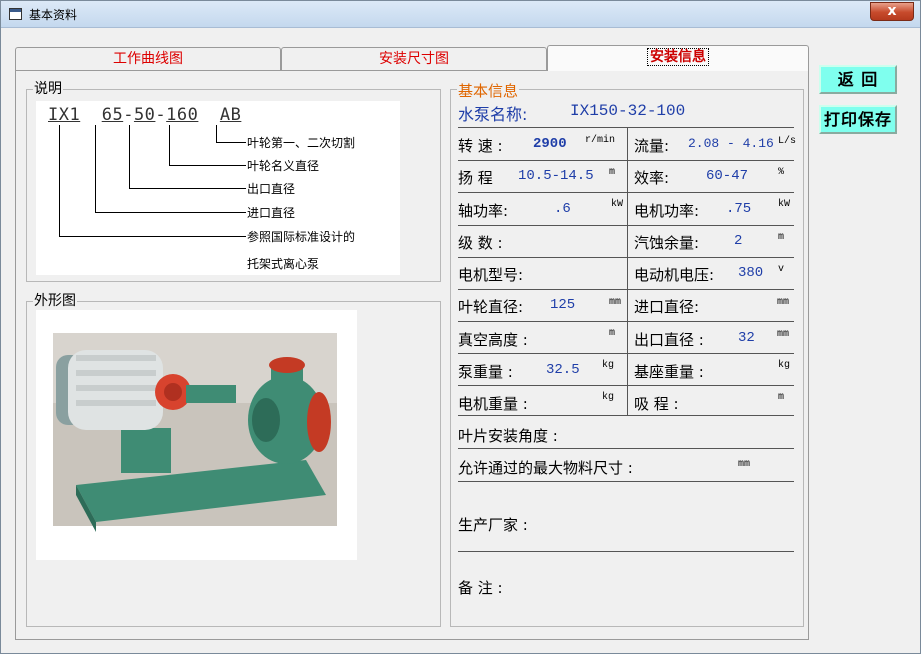  Describe the element at coordinates (145, 115) in the screenshot. I see `model-code: IX1 65-50-160 AB` at that location.